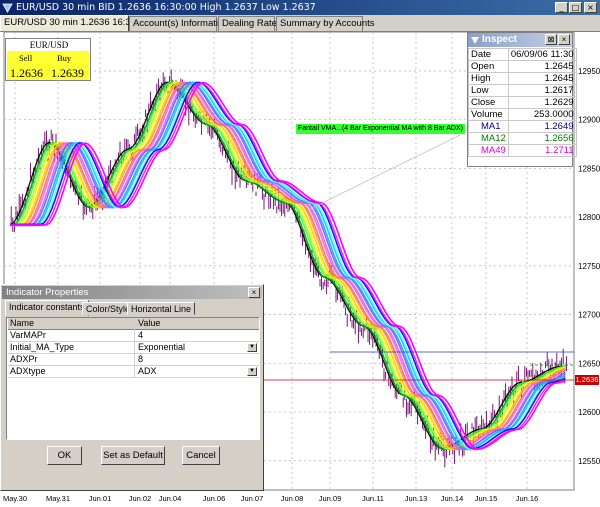 This screenshot has width=600, height=507. Describe the element at coordinates (15, 498) in the screenshot. I see `x-tick-label: May.30` at that location.